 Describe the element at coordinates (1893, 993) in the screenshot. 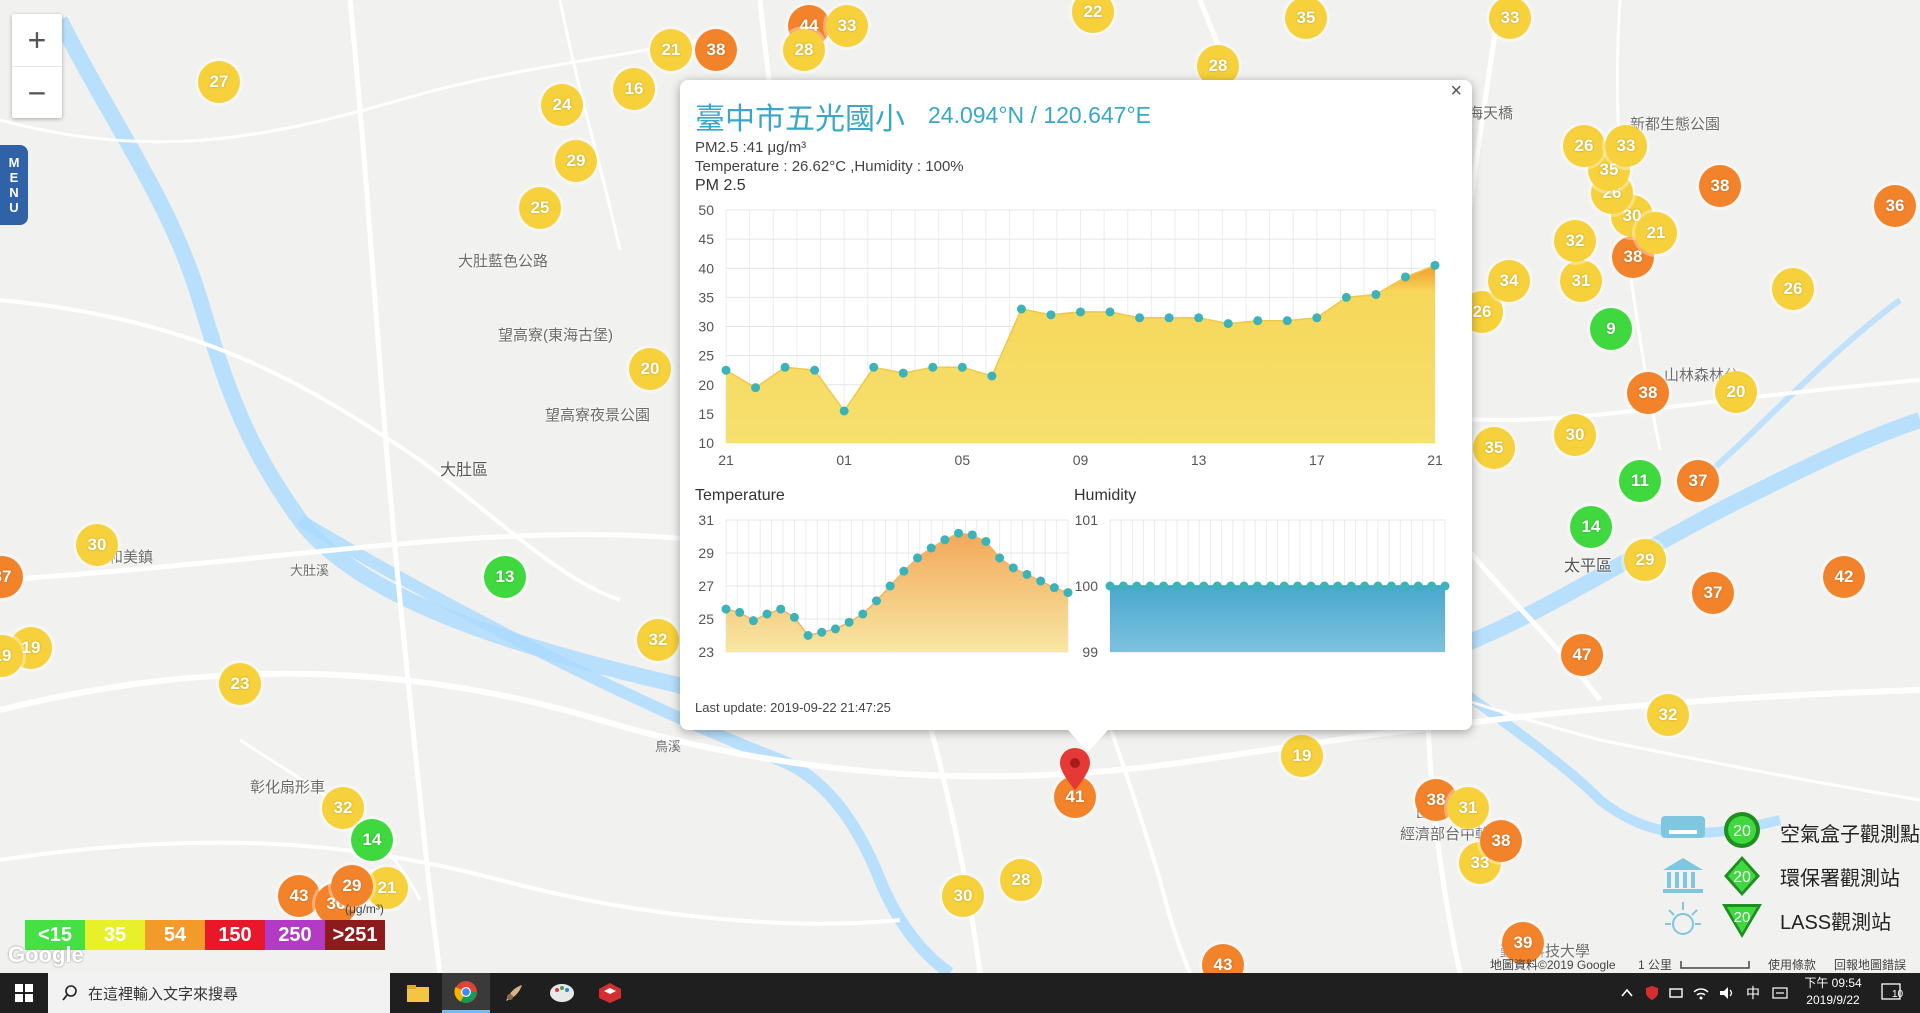

I see `notification-button: 10` at that location.